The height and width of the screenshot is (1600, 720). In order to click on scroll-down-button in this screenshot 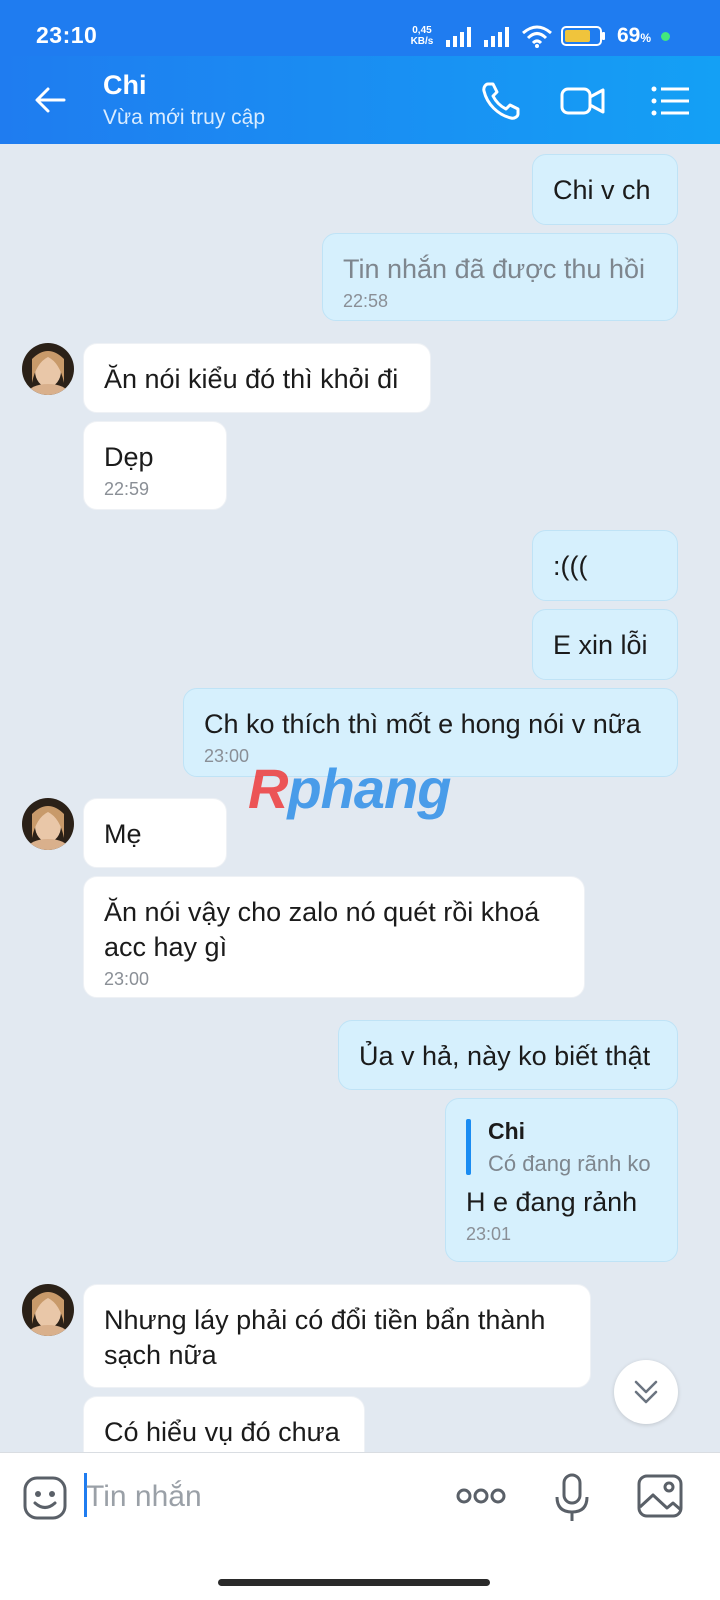, I will do `click(646, 1392)`.